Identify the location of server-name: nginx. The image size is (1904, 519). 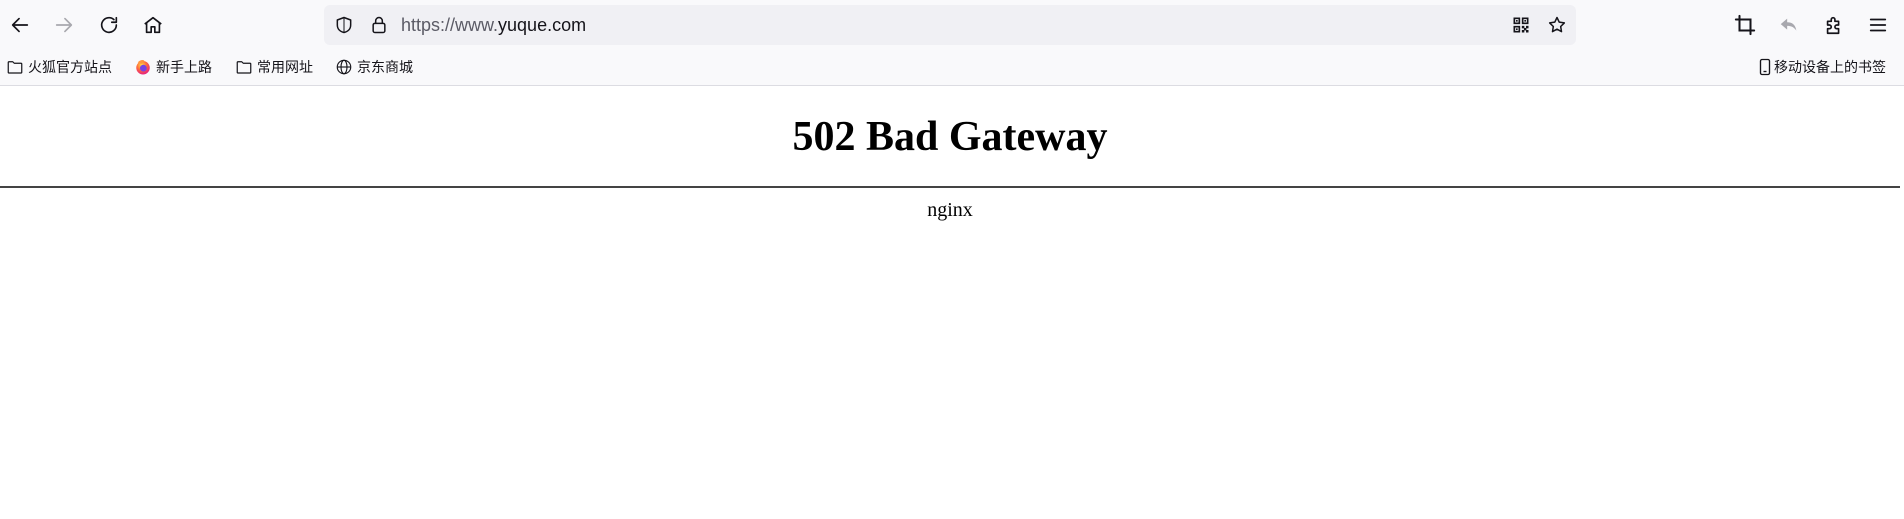
(950, 210).